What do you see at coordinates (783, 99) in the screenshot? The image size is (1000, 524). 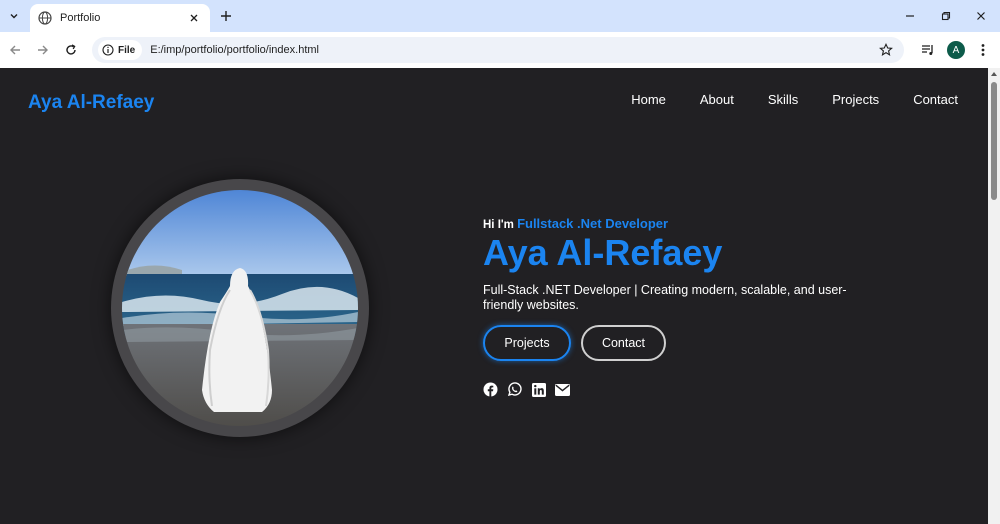 I see `nav-skills: Skills` at bounding box center [783, 99].